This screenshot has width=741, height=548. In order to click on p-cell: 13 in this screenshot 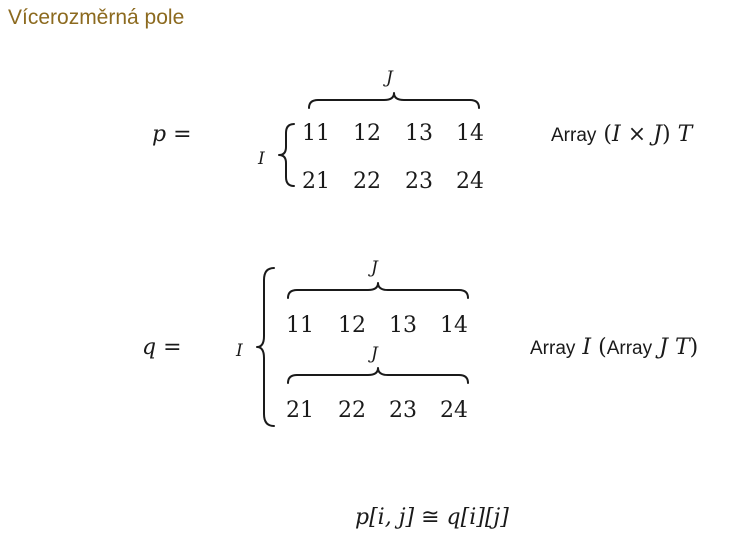, I will do `click(419, 133)`.